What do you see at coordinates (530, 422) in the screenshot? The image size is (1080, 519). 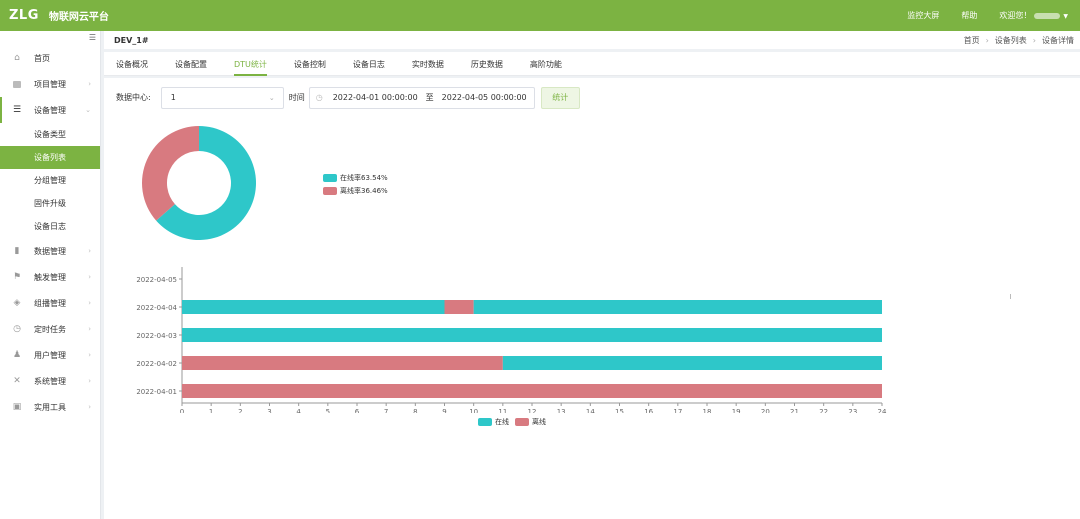 I see `legend-offline: 离线` at bounding box center [530, 422].